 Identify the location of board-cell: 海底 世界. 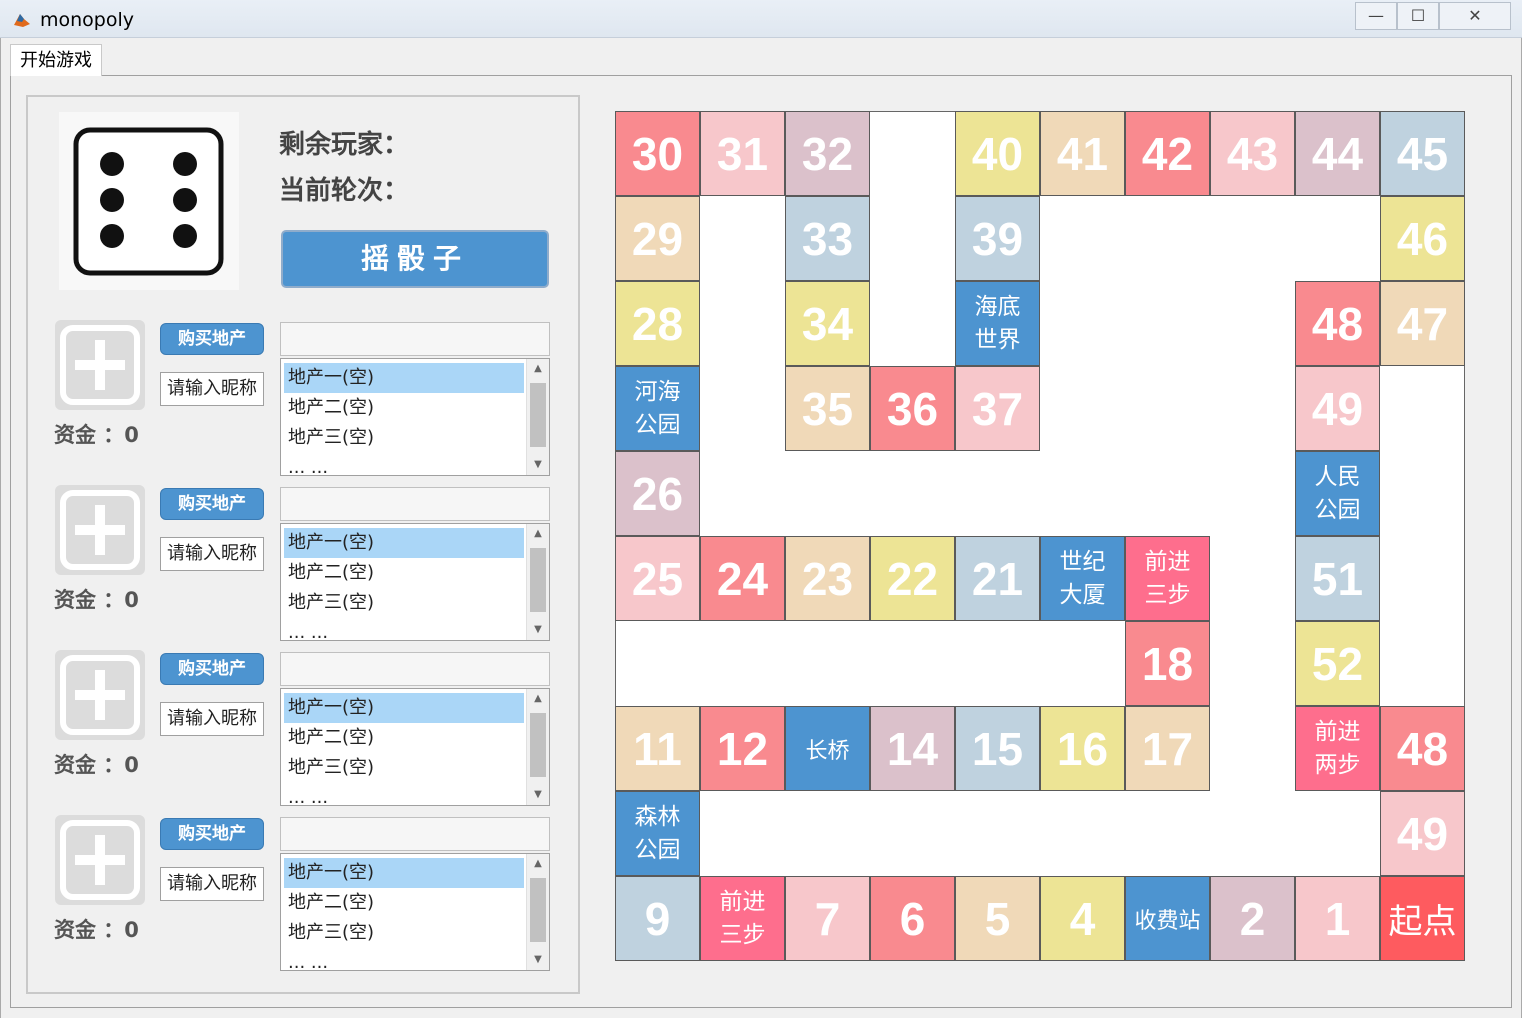
(997, 323).